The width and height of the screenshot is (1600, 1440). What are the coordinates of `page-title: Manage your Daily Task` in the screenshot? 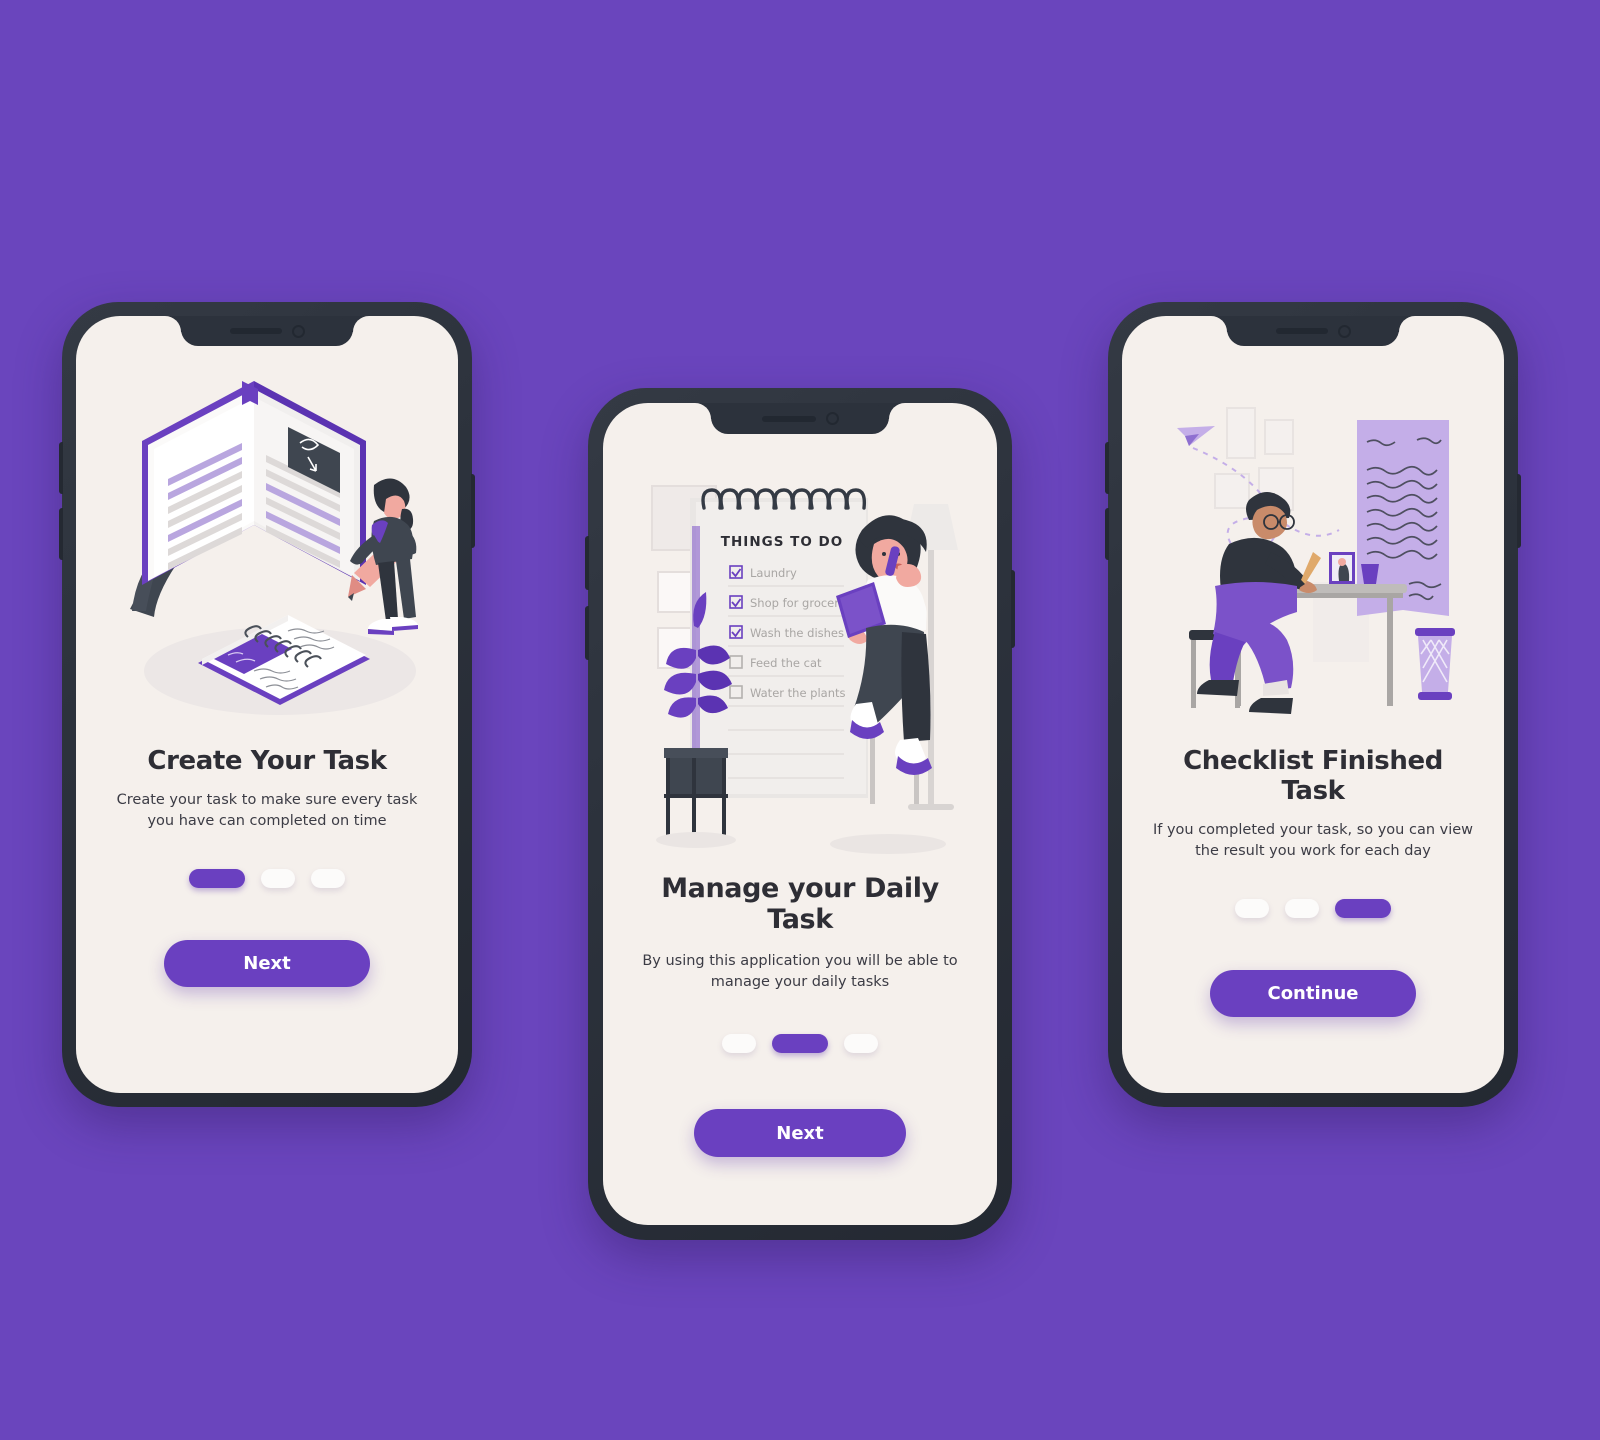 It's located at (800, 904).